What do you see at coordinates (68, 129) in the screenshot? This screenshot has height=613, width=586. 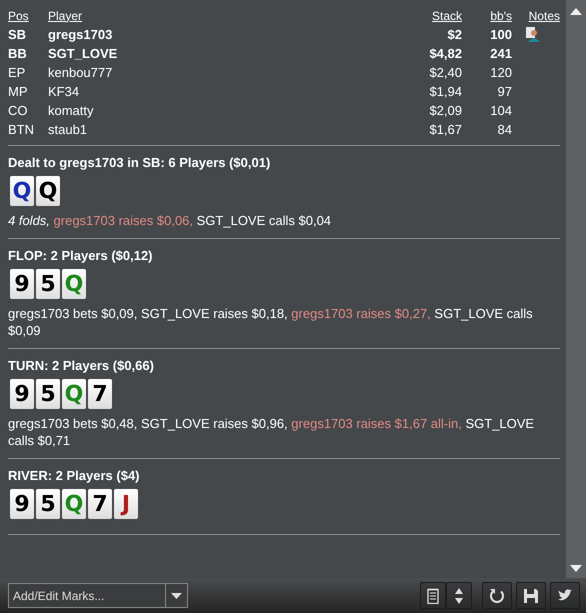 I see `table-cell-text: staub1` at bounding box center [68, 129].